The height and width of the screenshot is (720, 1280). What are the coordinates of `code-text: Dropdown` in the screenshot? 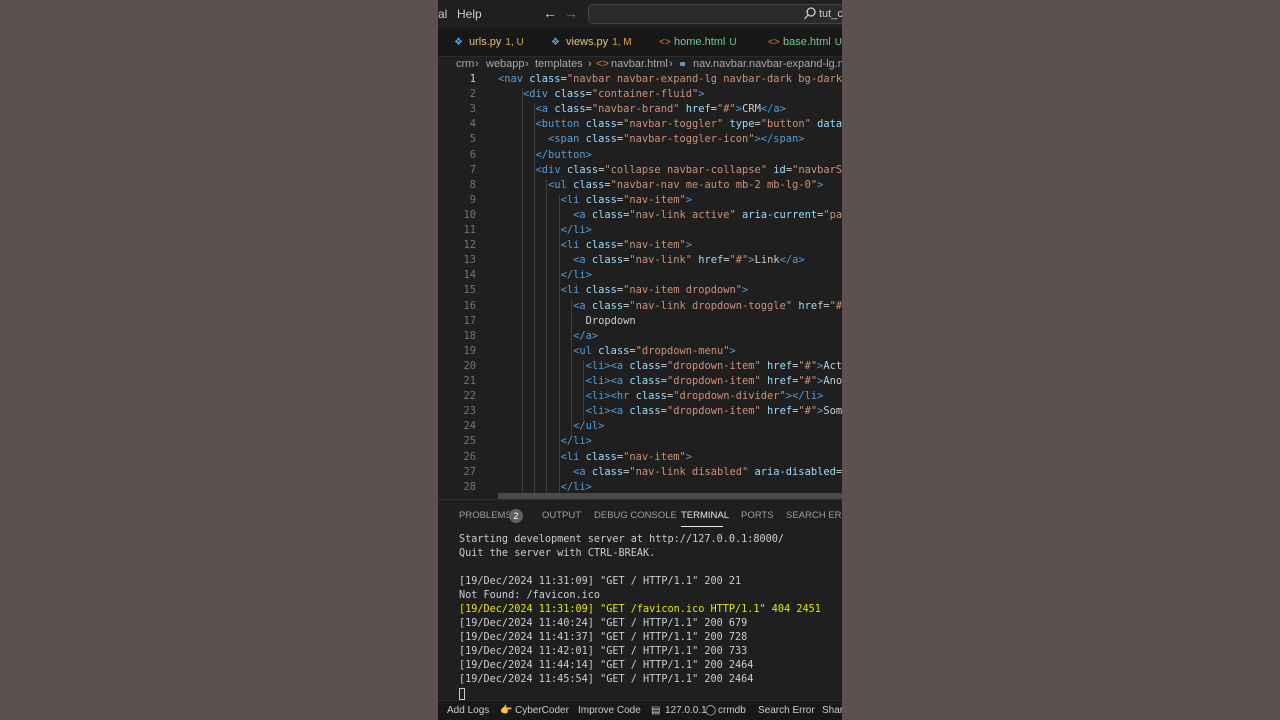 It's located at (610, 321).